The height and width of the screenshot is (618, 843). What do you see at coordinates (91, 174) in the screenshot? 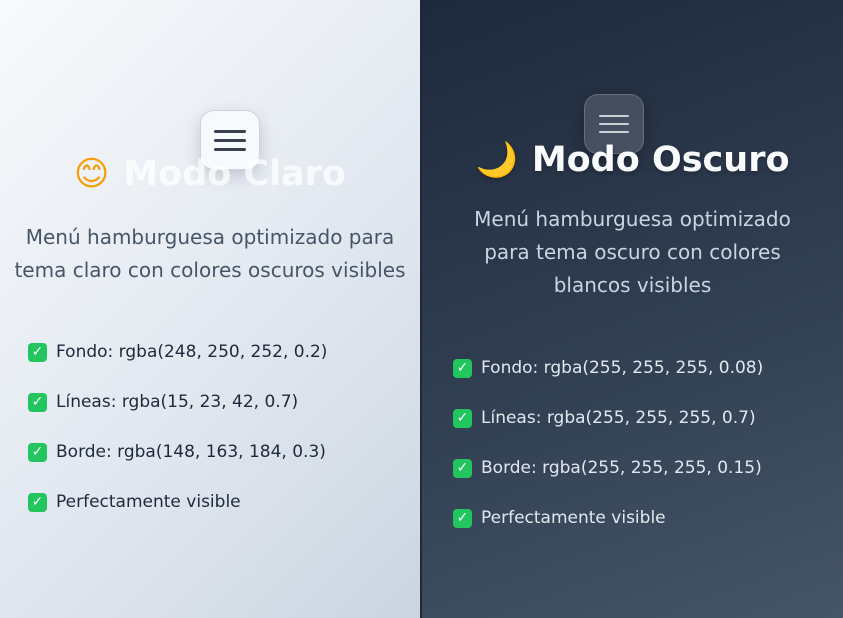
I see `smiling-sun-icon: 😊` at bounding box center [91, 174].